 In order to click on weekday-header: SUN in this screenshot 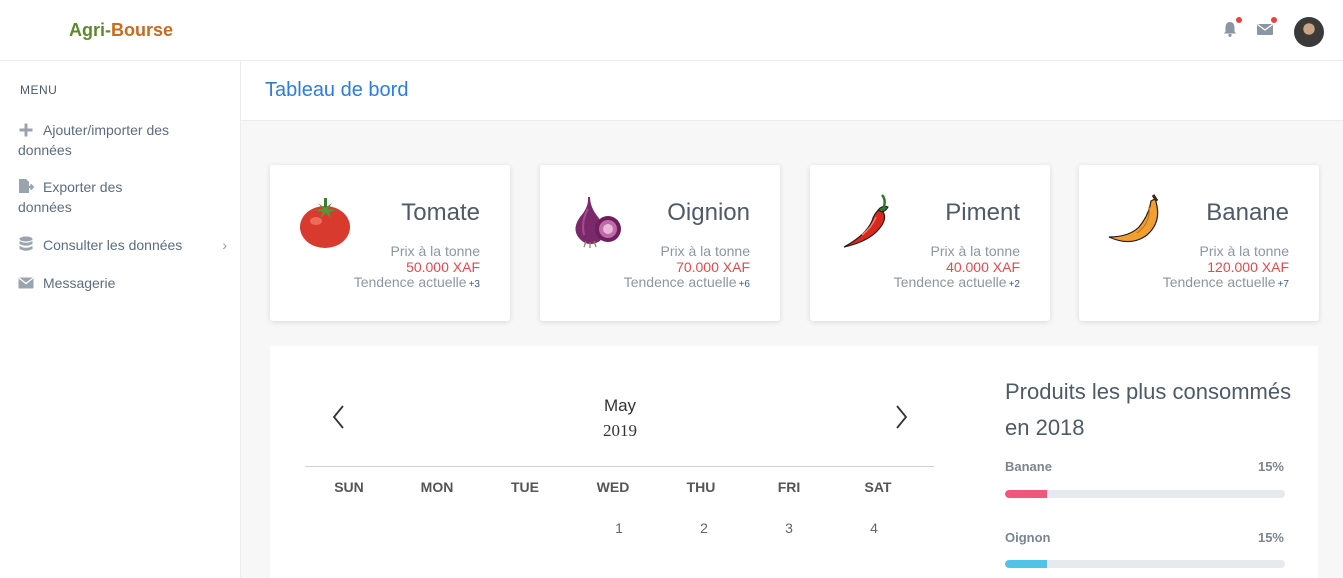, I will do `click(349, 487)`.